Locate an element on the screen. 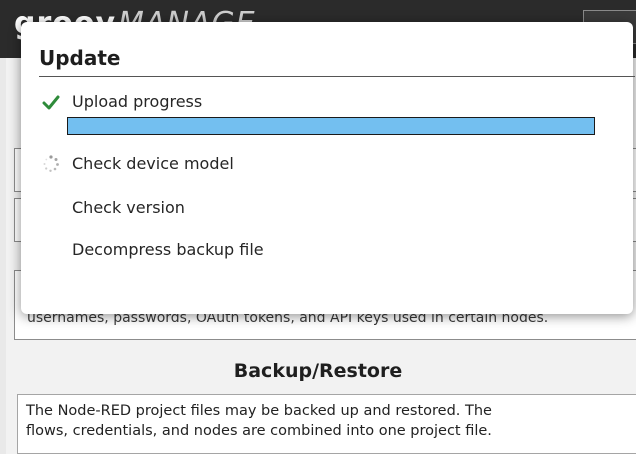 The height and width of the screenshot is (454, 636). step-label: Upload progress is located at coordinates (137, 101).